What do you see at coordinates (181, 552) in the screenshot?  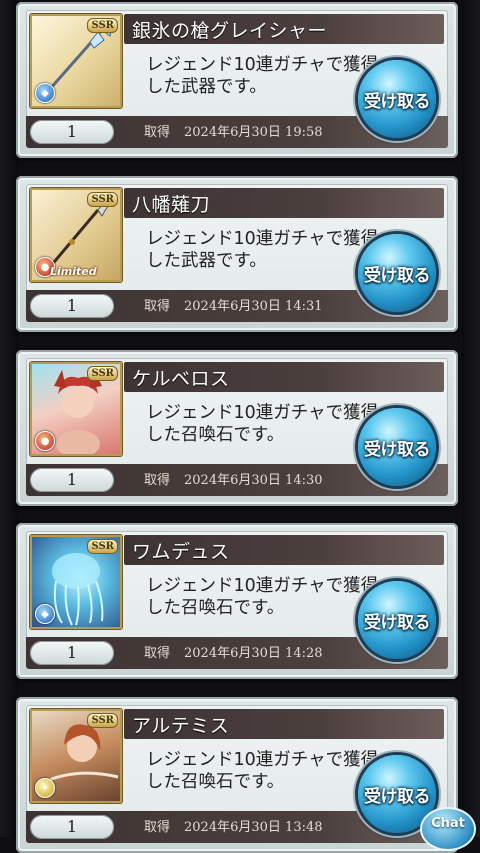 I see `item-name: ワムデュス` at bounding box center [181, 552].